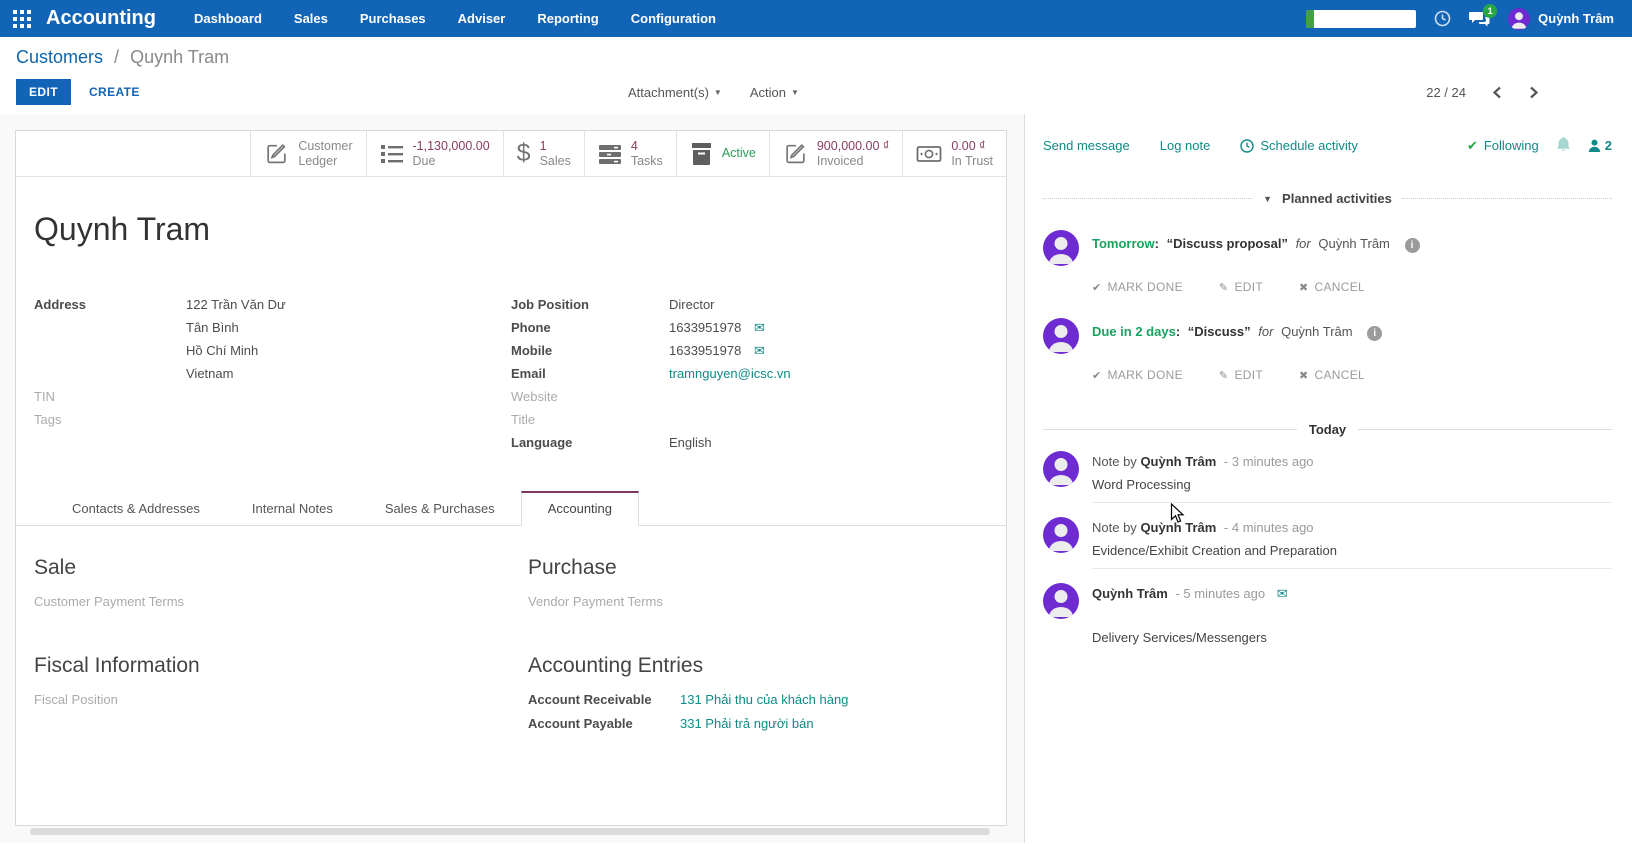 This screenshot has height=844, width=1632. What do you see at coordinates (1503, 146) in the screenshot?
I see `following-button: ✔ Following` at bounding box center [1503, 146].